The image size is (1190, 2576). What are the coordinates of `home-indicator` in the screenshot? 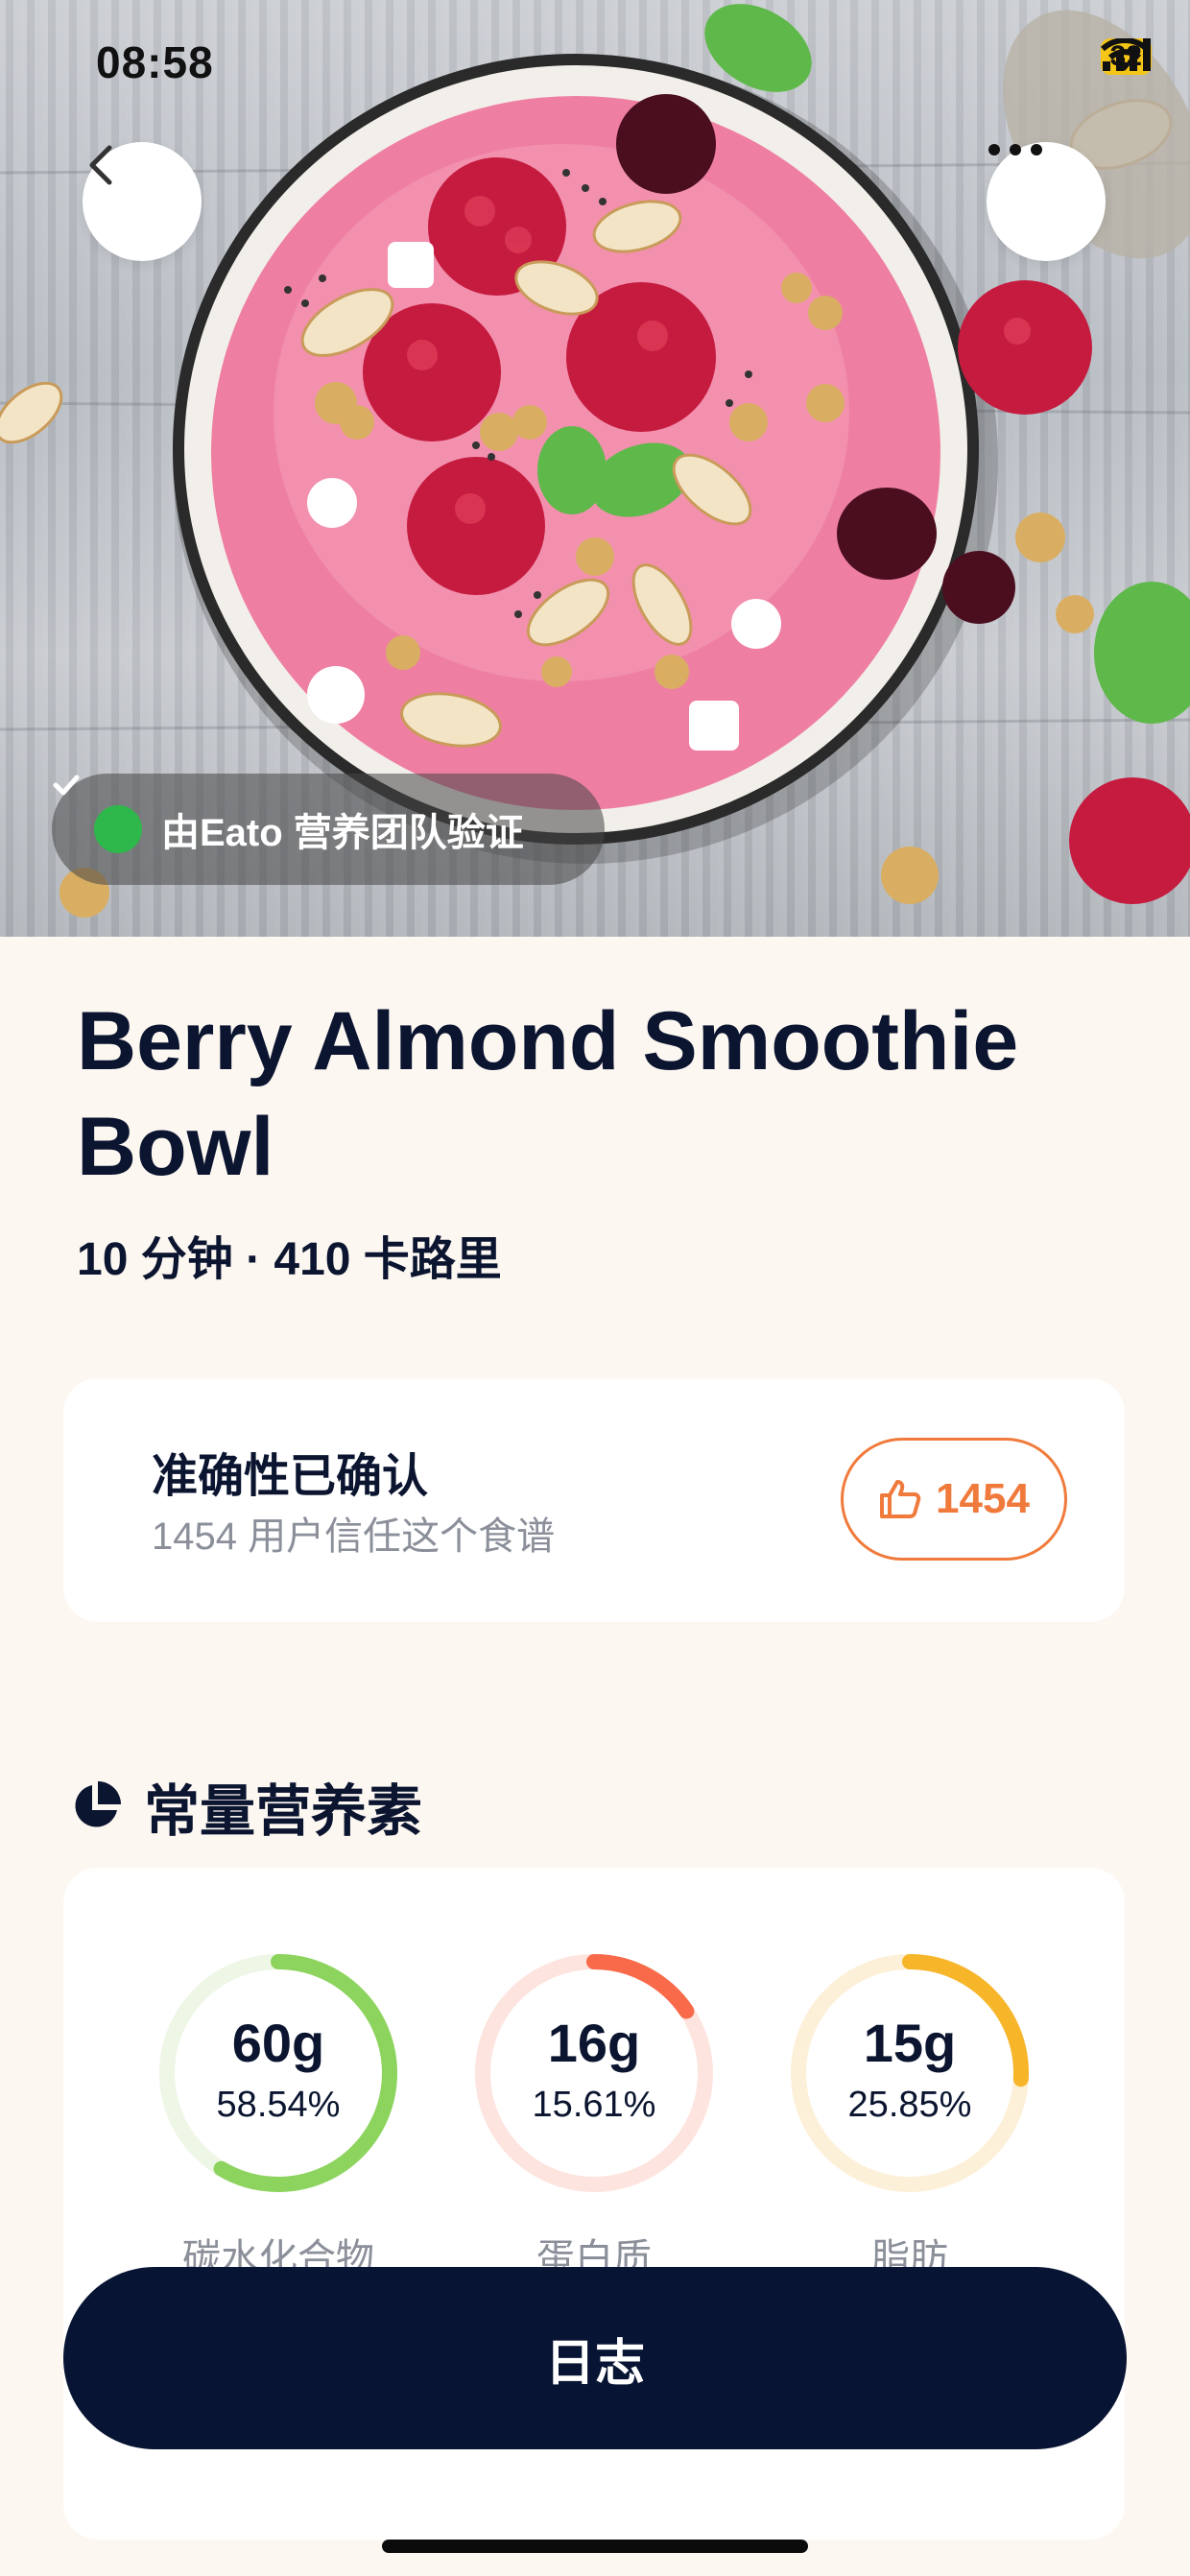 It's located at (595, 2546).